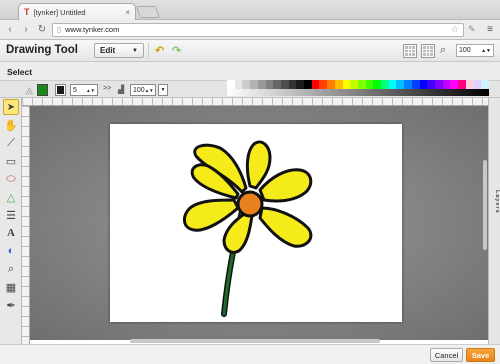 The width and height of the screenshot is (500, 364). What do you see at coordinates (107, 88) in the screenshot?
I see `more-options-toggle: >>` at bounding box center [107, 88].